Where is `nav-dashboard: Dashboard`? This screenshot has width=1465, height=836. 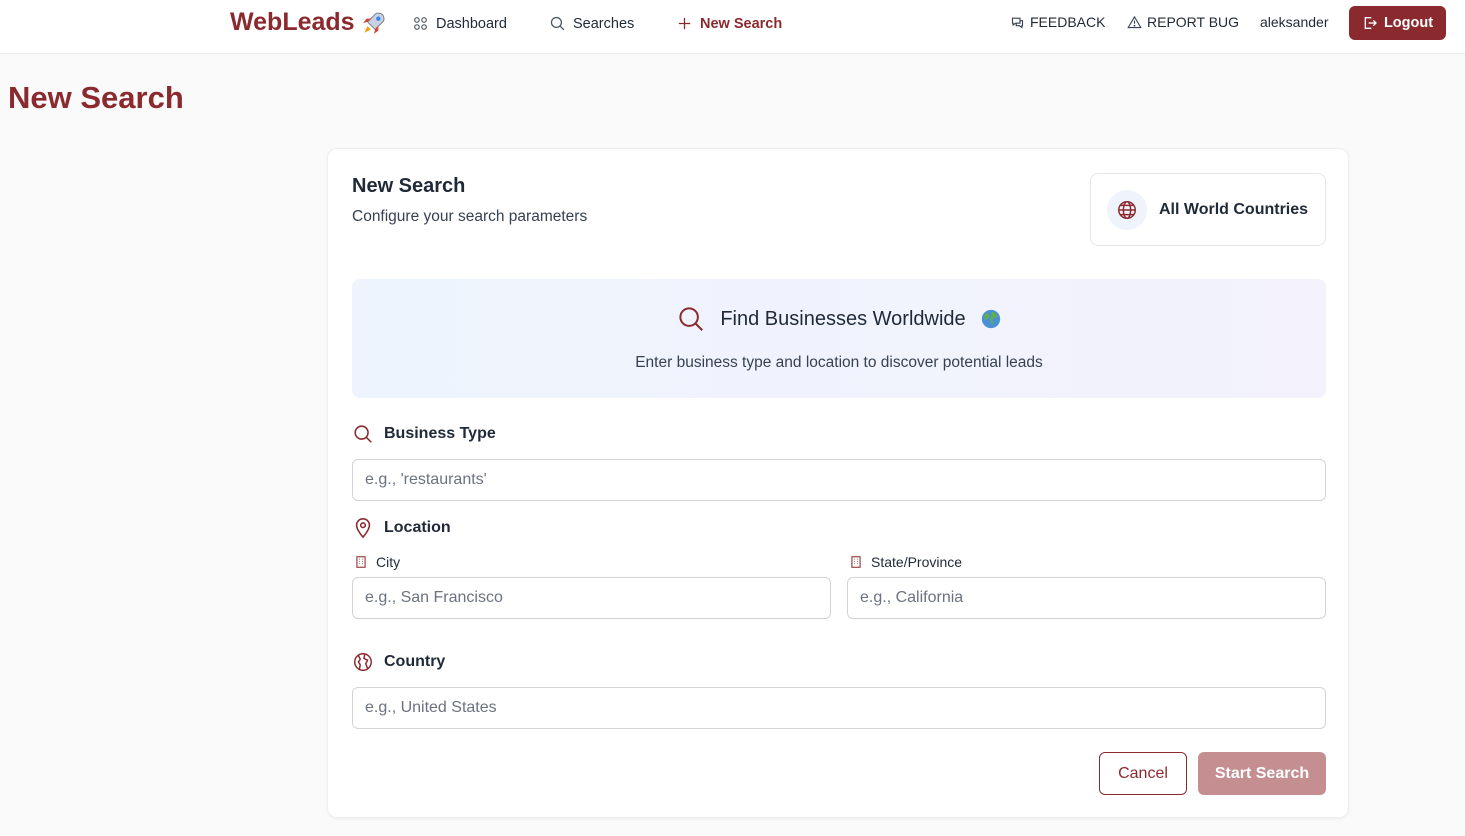 nav-dashboard: Dashboard is located at coordinates (459, 23).